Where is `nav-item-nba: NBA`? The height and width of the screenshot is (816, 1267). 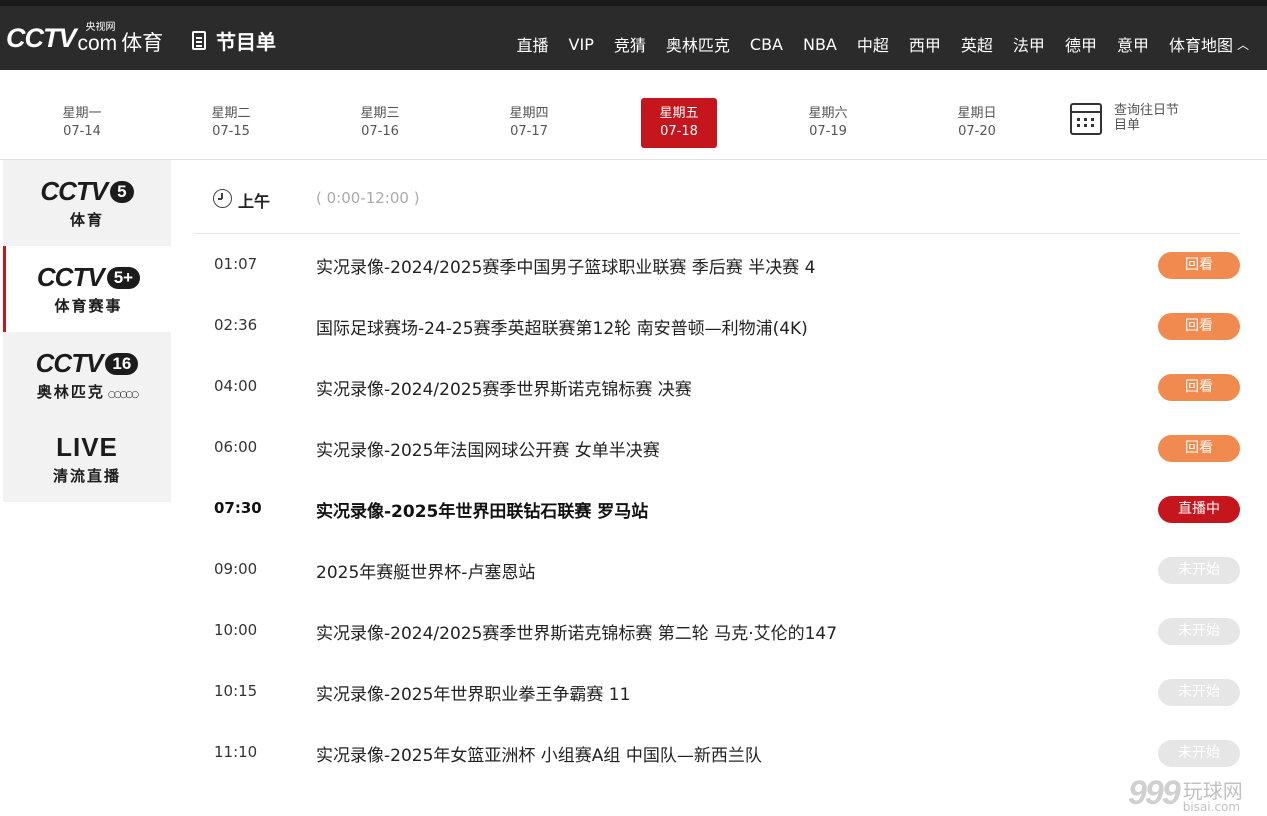 nav-item-nba: NBA is located at coordinates (820, 44).